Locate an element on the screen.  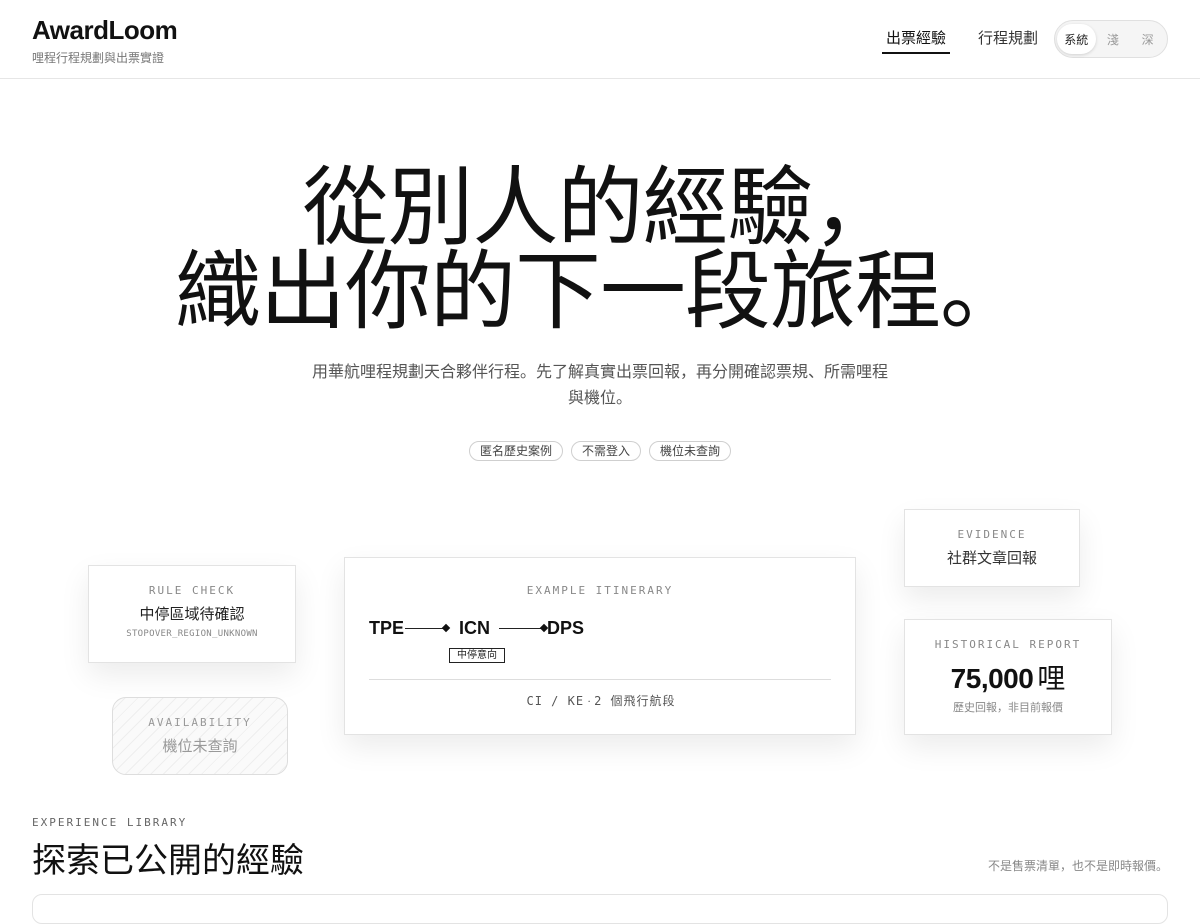
airport-stopover: ICN is located at coordinates (474, 628).